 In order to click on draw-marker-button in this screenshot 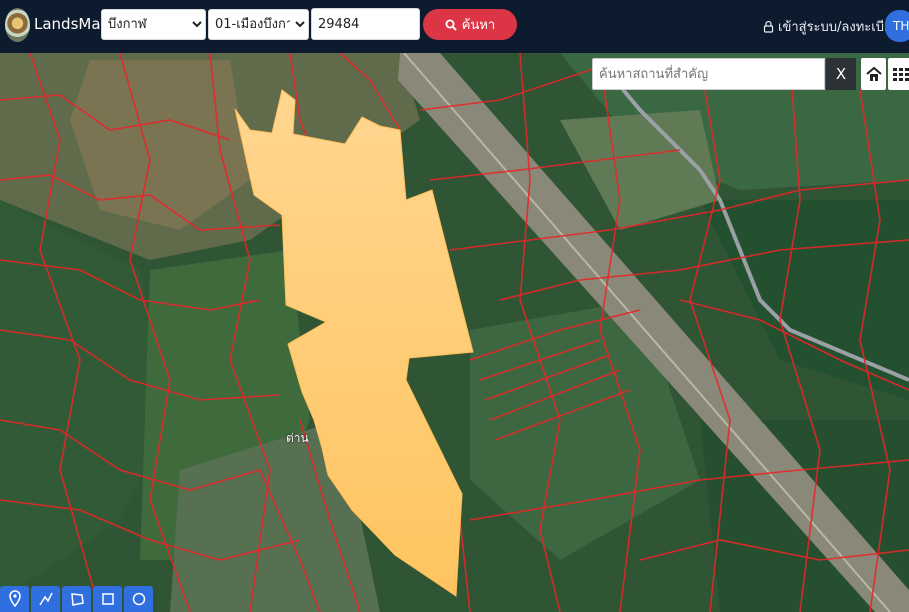, I will do `click(14, 599)`.